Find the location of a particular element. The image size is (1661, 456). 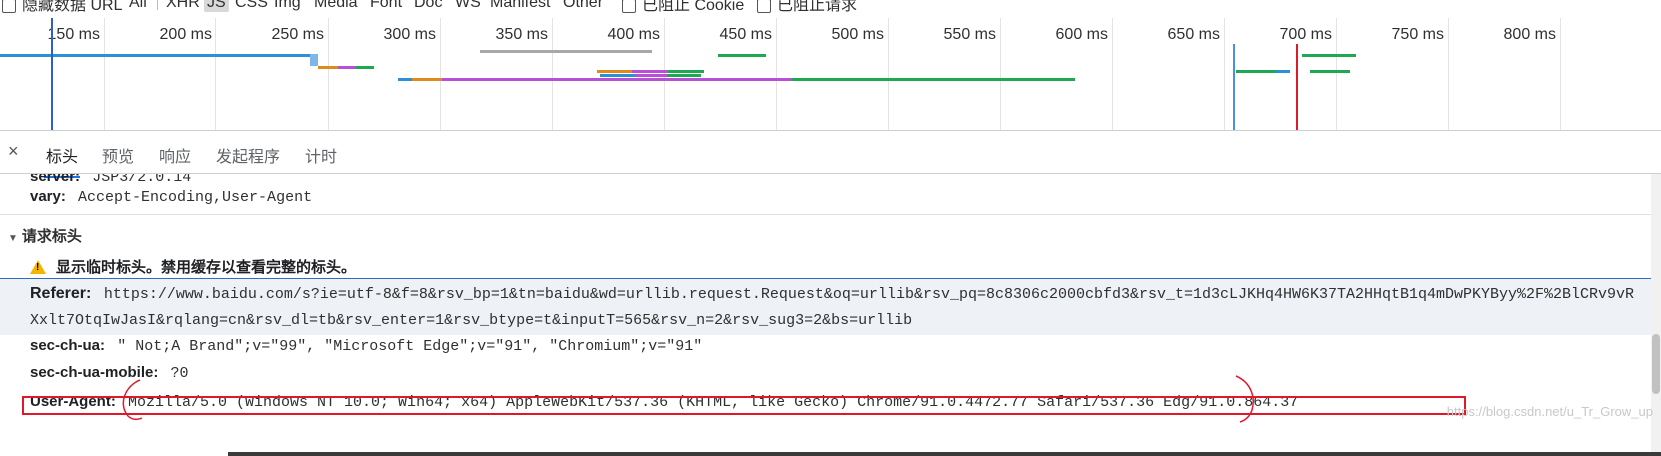

taskbar-edge is located at coordinates (944, 454).